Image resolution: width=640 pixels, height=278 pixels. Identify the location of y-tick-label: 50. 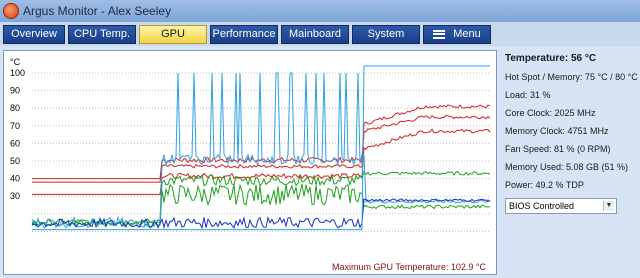
(15, 161).